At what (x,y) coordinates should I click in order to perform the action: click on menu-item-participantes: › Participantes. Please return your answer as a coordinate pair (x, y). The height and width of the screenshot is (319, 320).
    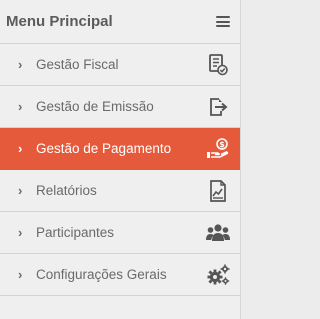
    Looking at the image, I should click on (120, 233).